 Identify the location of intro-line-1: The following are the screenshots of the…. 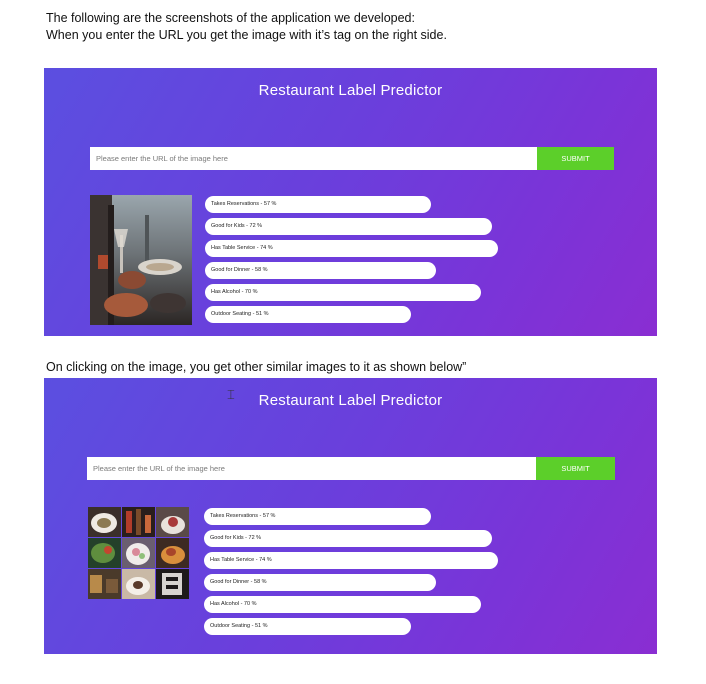
(230, 18).